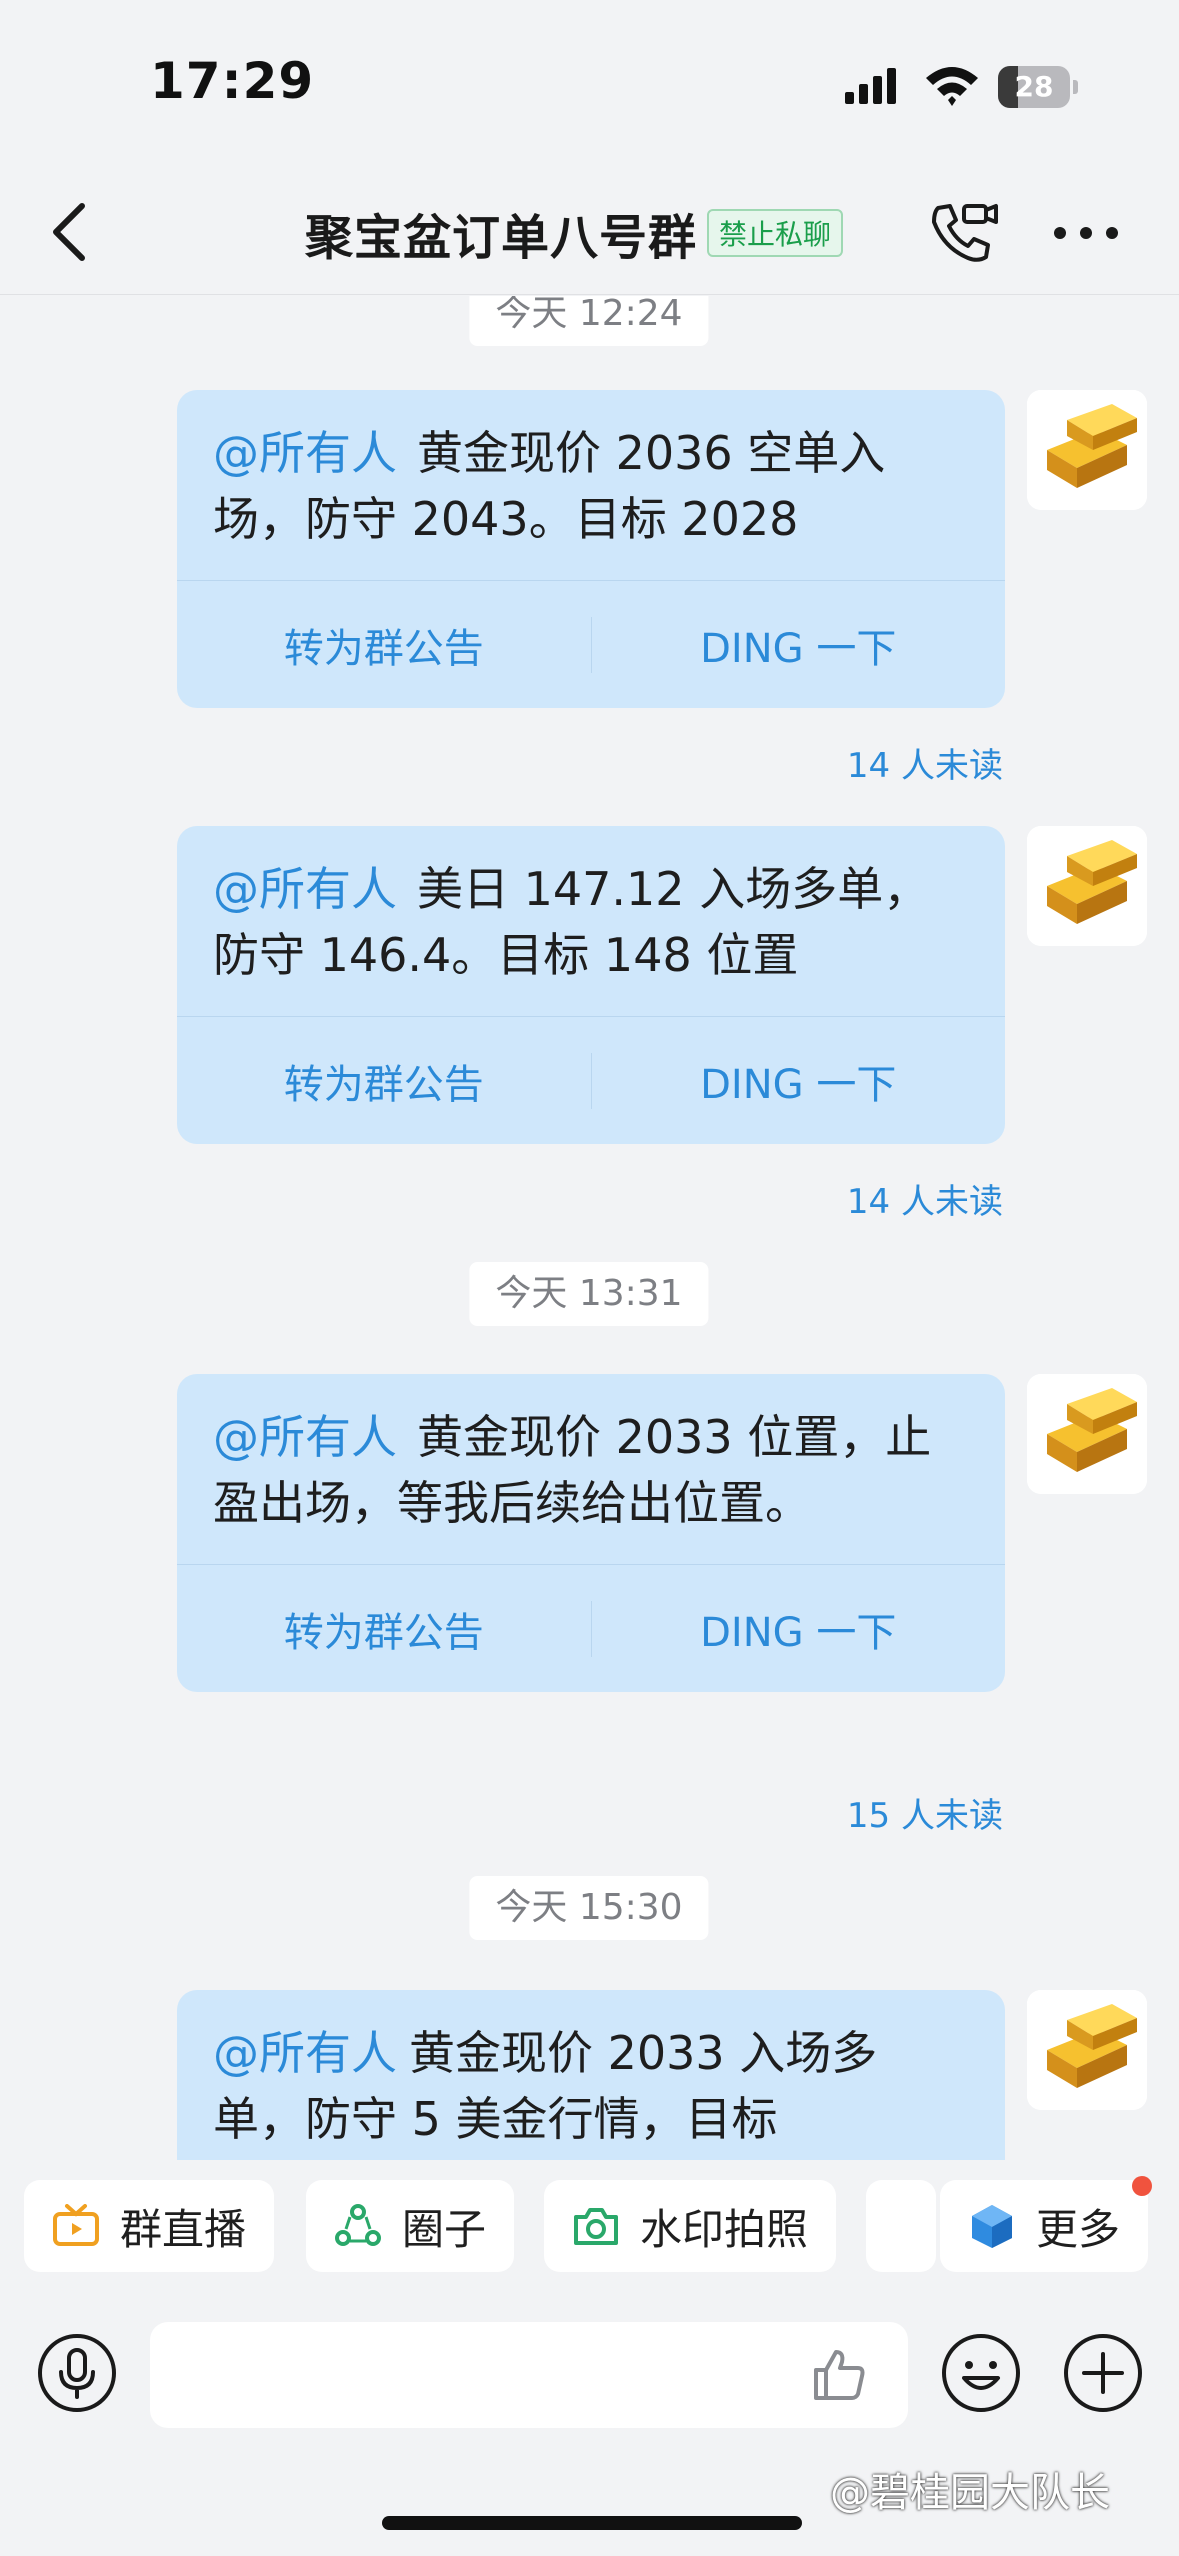 The image size is (1179, 2556). What do you see at coordinates (992, 2226) in the screenshot?
I see `cube-icon` at bounding box center [992, 2226].